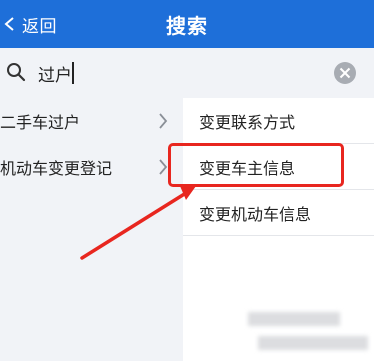  I want to click on divider, so click(278, 235).